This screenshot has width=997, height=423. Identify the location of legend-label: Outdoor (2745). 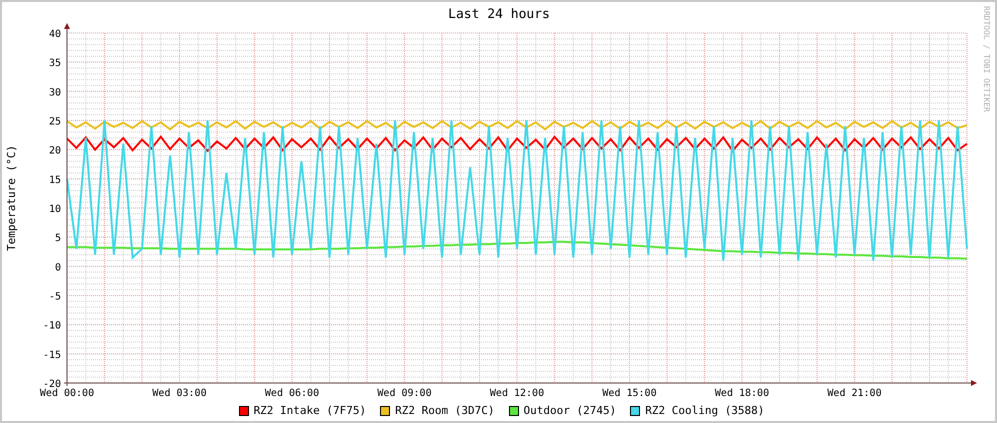
(570, 410).